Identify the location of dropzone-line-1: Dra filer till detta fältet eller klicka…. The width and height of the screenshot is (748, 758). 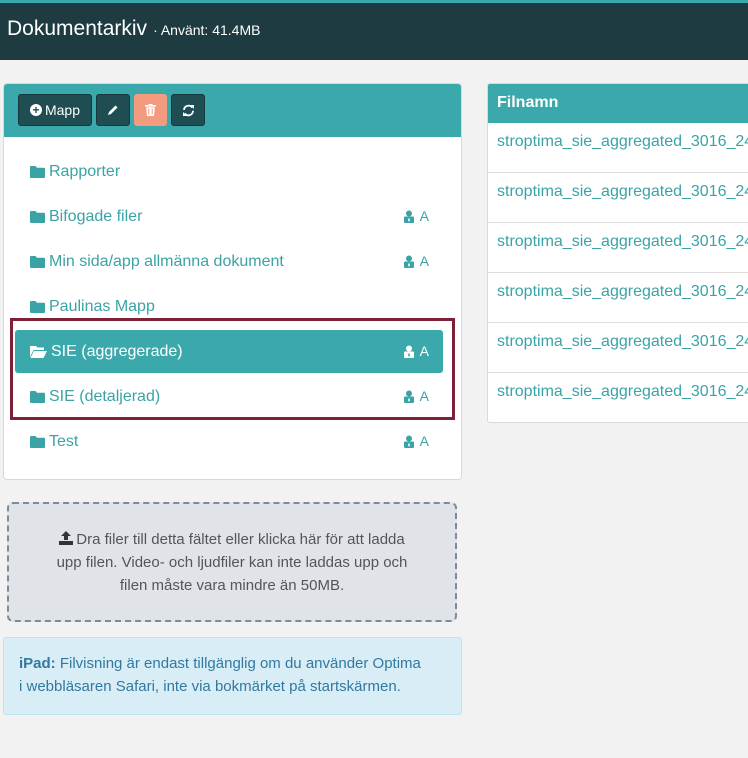
(232, 539).